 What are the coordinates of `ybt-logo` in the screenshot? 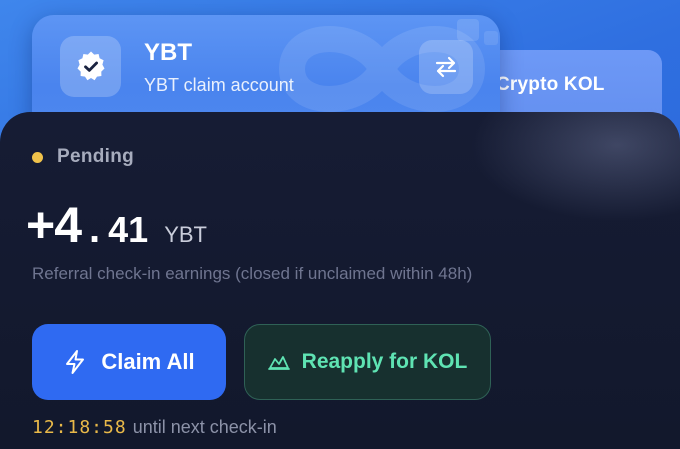 It's located at (90, 66).